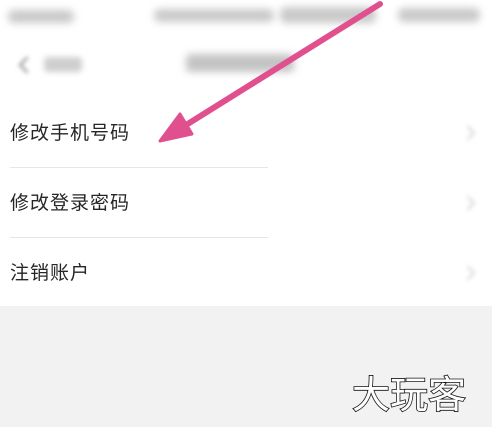 This screenshot has width=492, height=427. I want to click on status-bar-blurred, so click(246, 17).